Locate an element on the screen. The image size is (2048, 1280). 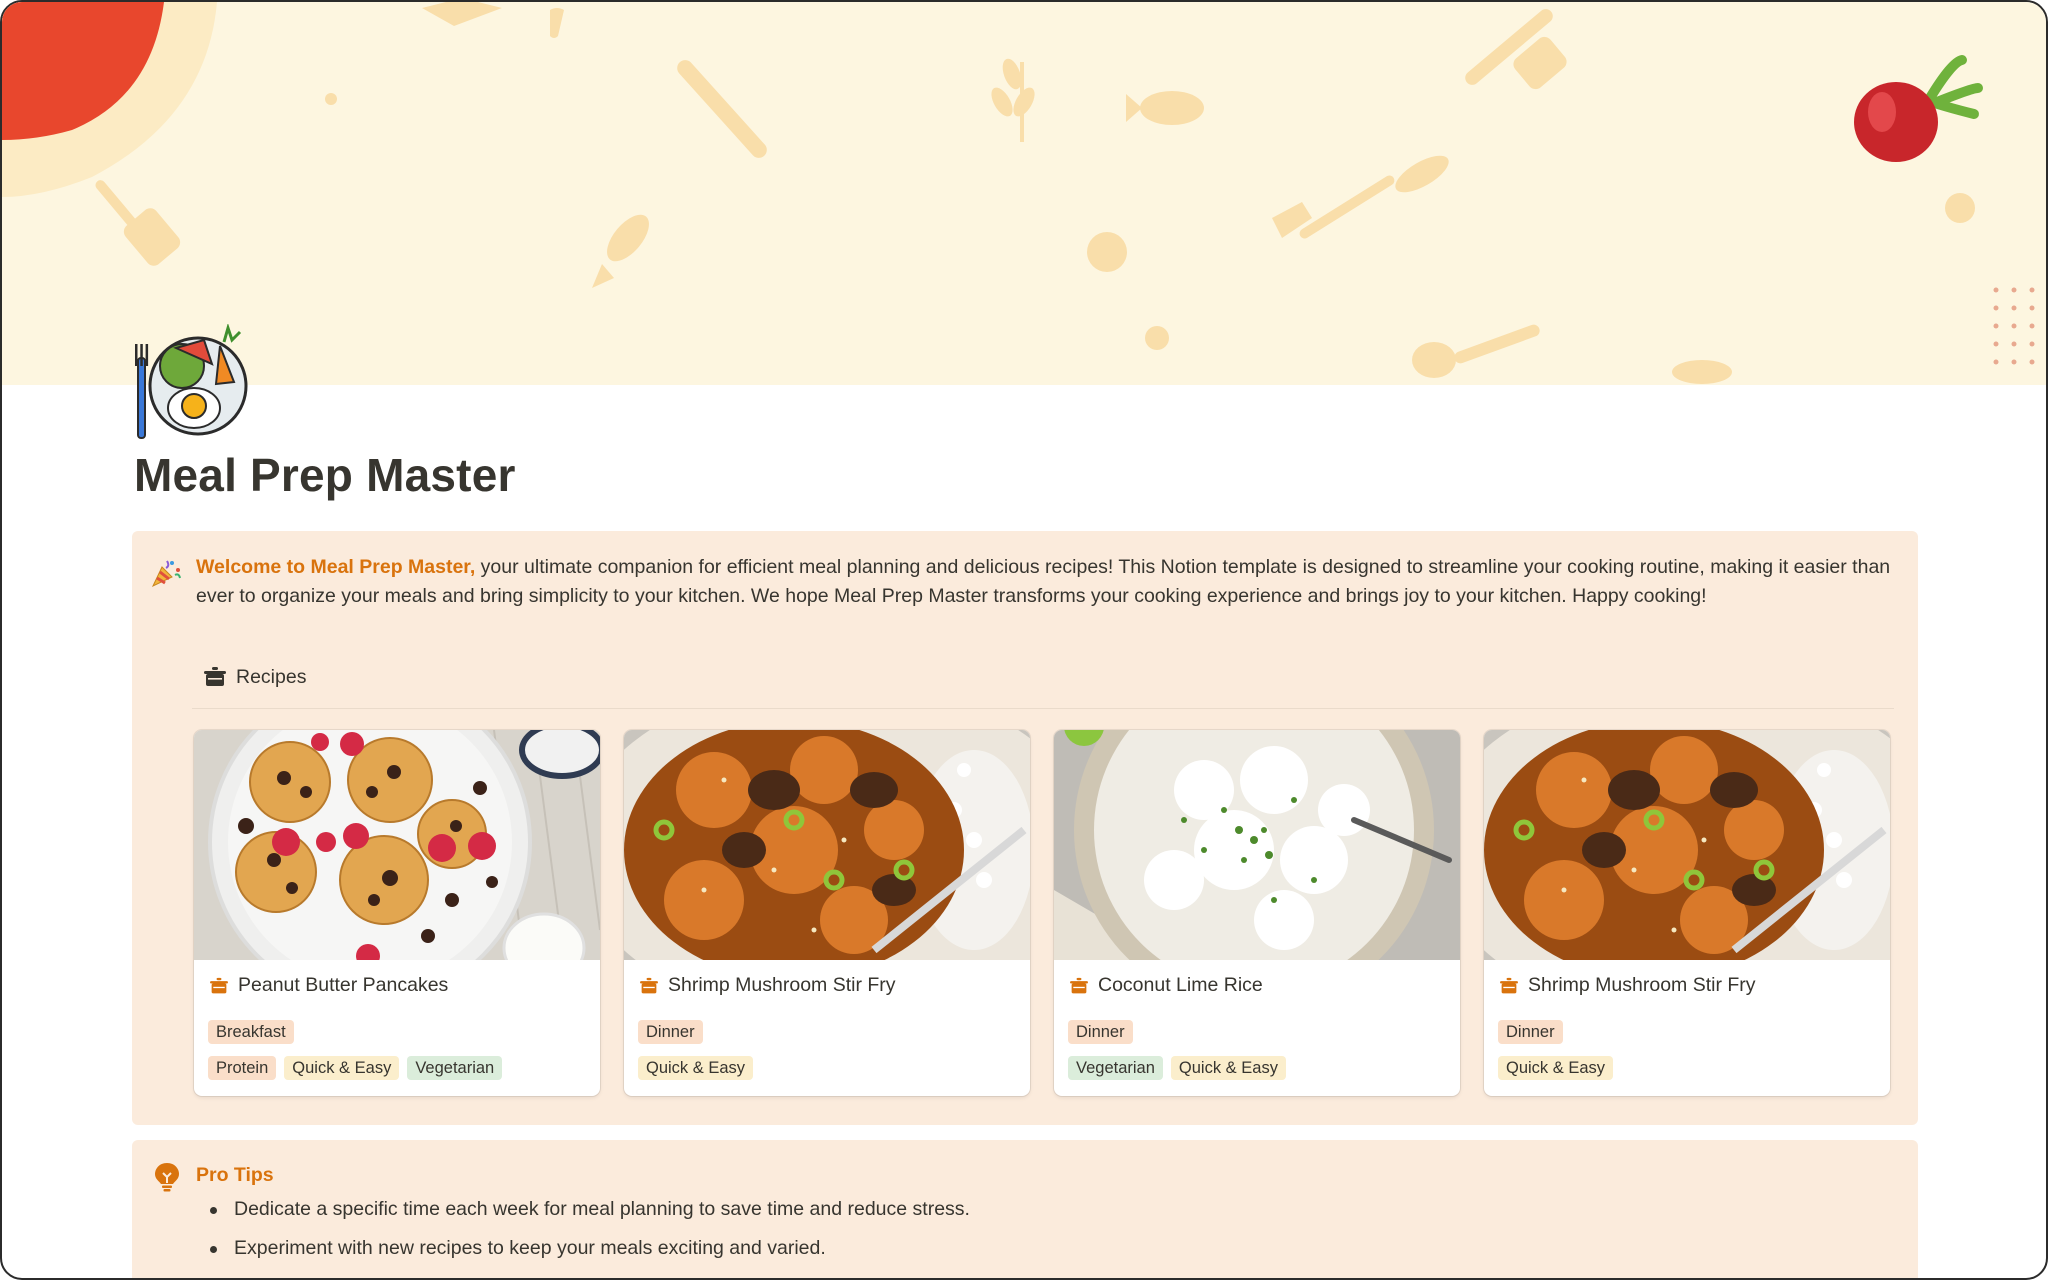
recipe-title: Coconut Lime Rice is located at coordinates (1166, 985).